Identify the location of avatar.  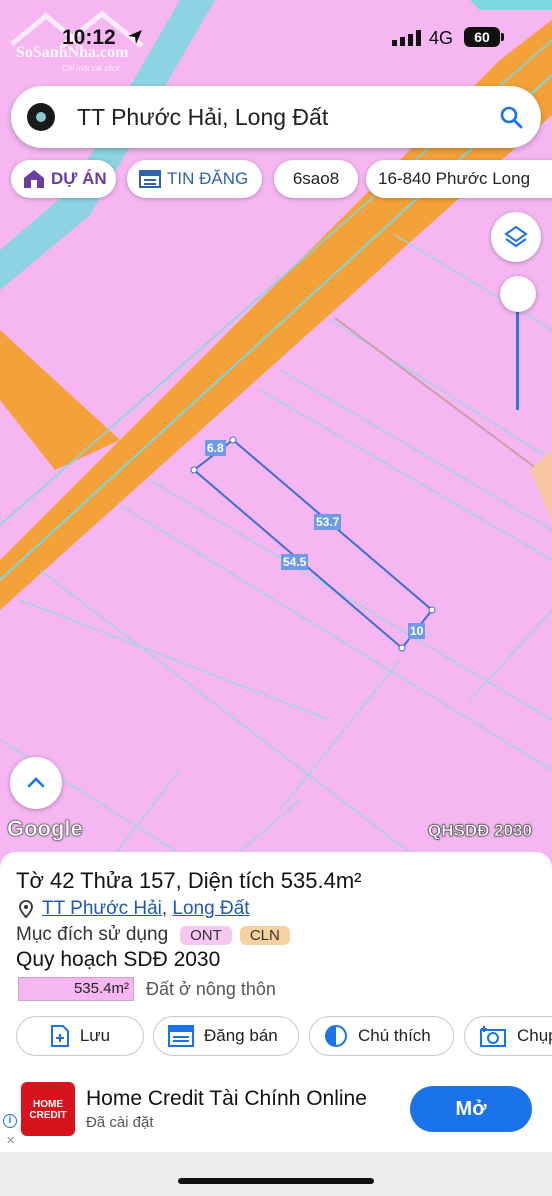
(41, 117).